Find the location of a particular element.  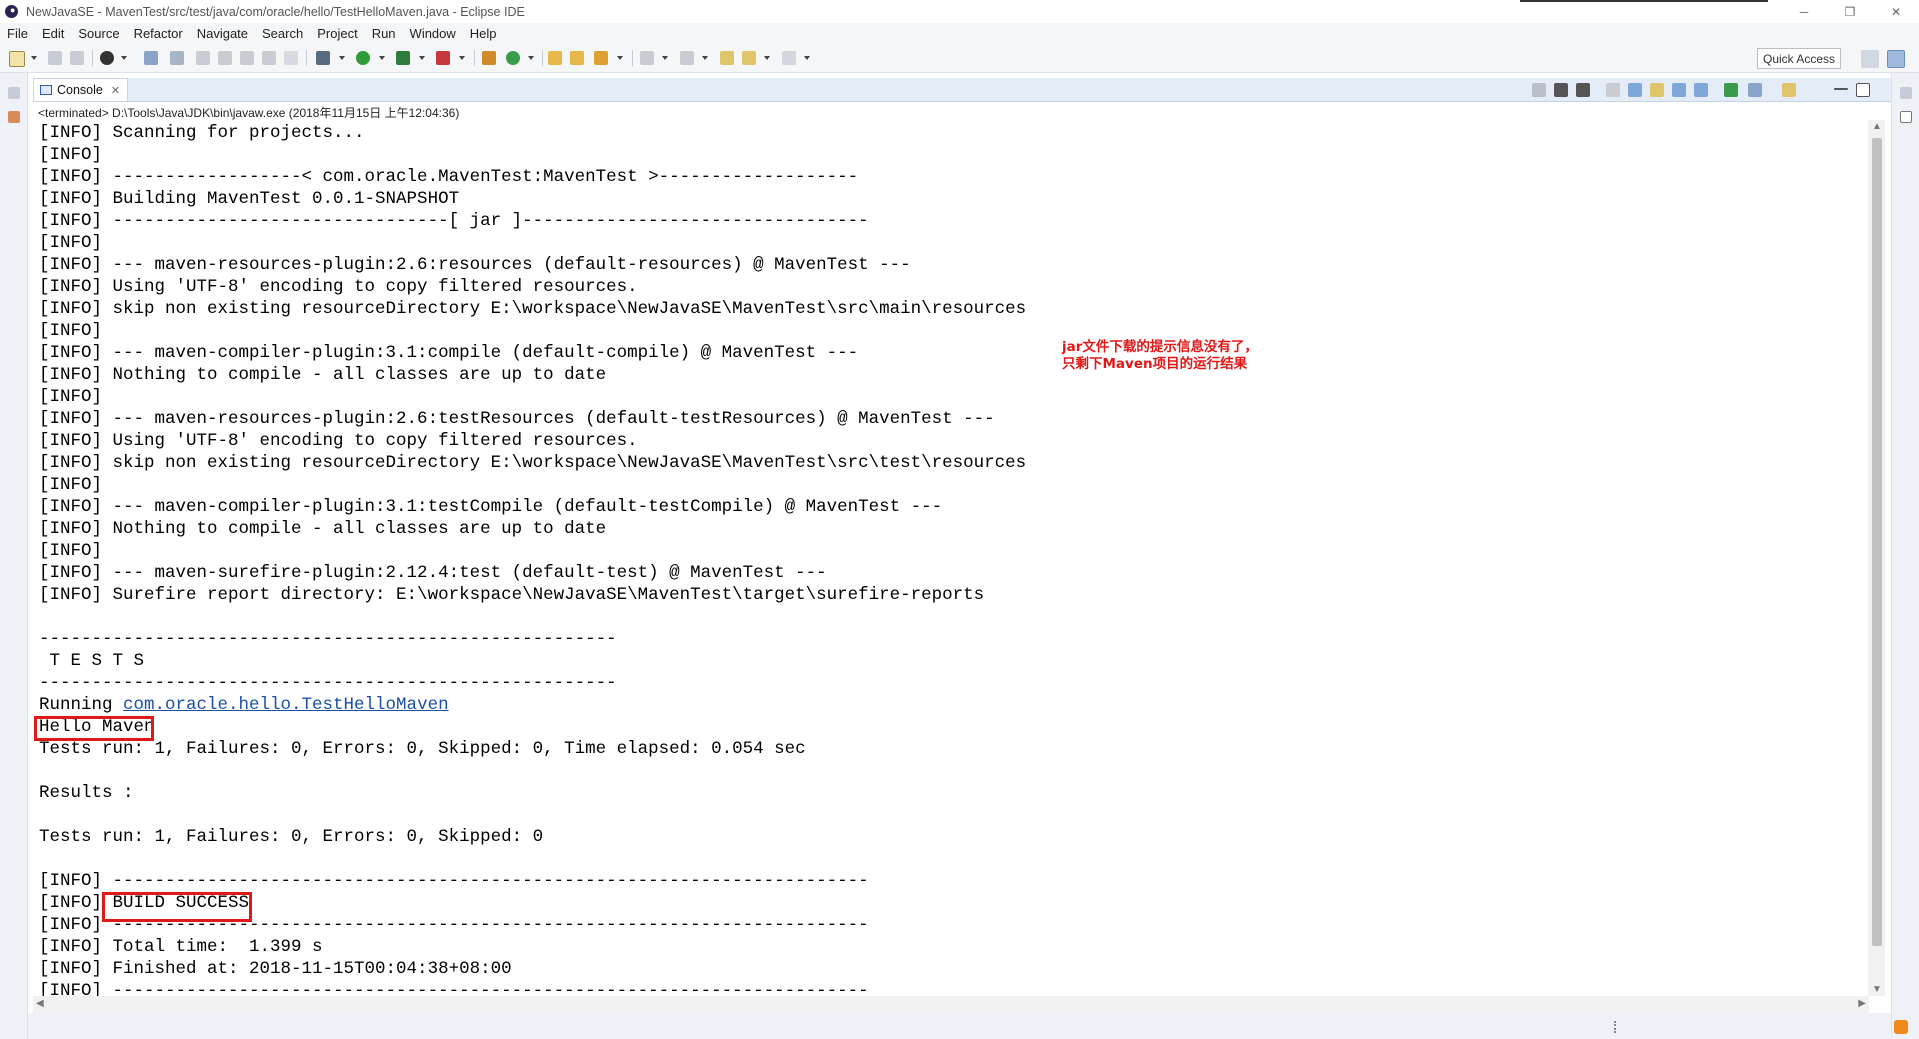

forward-dropdown-icon is located at coordinates (807, 58).